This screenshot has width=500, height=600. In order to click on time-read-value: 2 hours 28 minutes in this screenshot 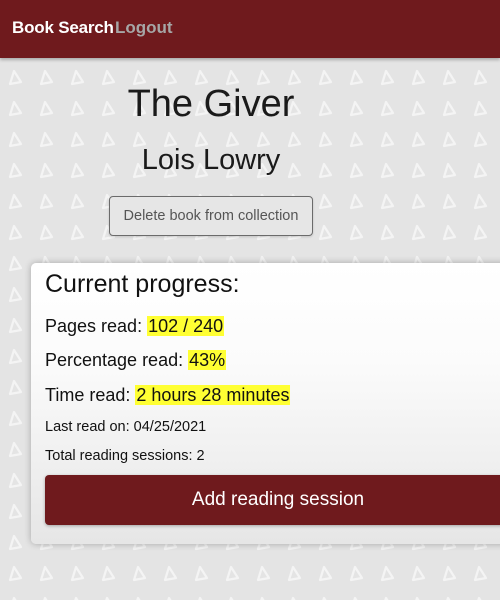, I will do `click(213, 395)`.